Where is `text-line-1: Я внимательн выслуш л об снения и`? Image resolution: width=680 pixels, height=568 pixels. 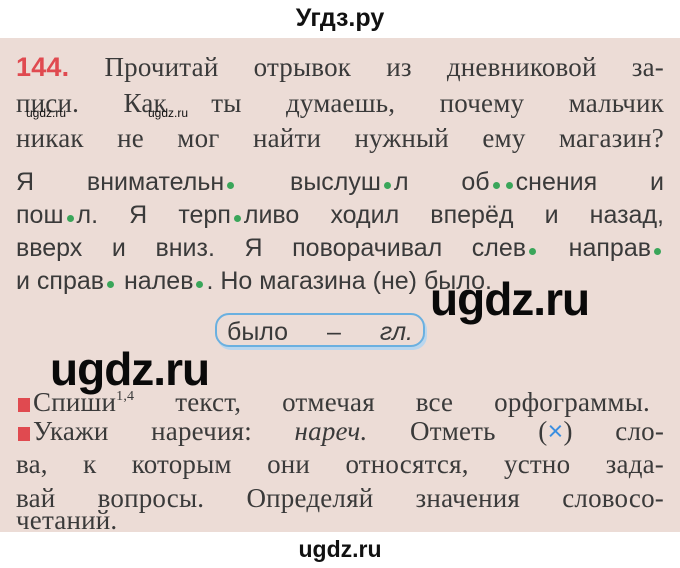
text-line-1: Я внимательн выслуш л об снения и is located at coordinates (340, 182).